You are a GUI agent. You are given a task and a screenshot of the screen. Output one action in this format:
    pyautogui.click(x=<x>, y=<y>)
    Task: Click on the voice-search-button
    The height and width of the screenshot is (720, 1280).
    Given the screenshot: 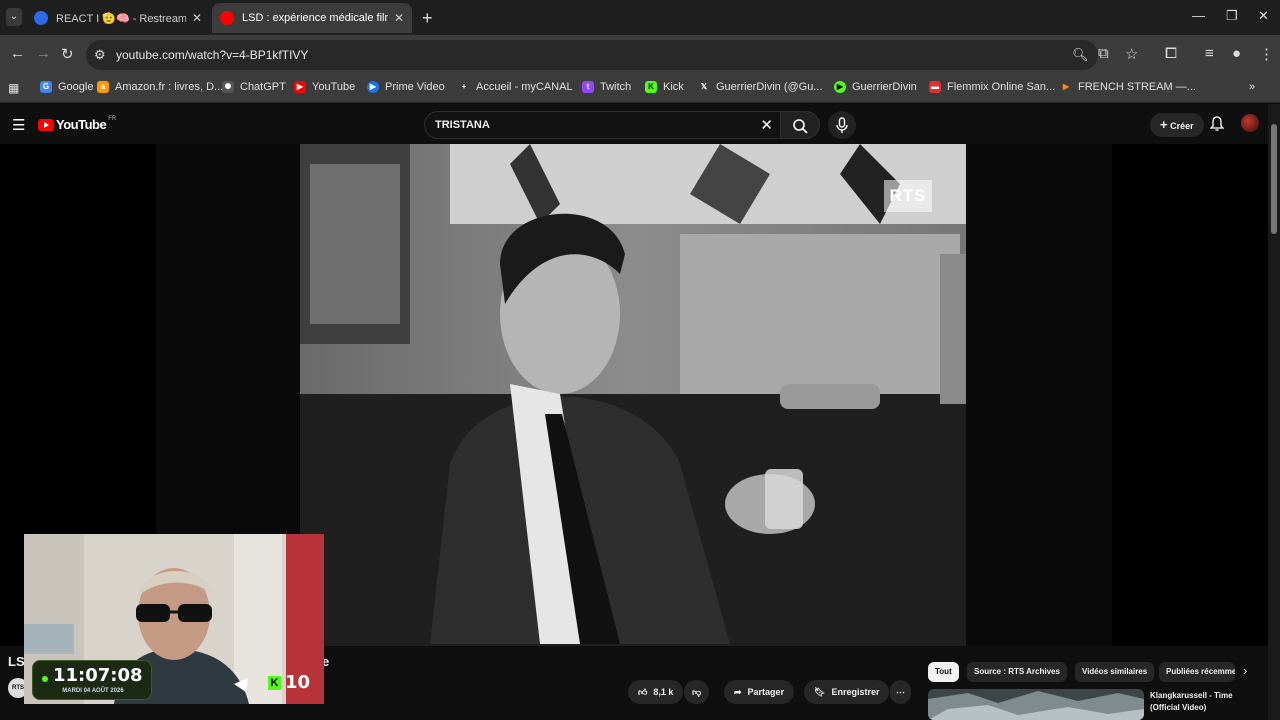 What is the action you would take?
    pyautogui.click(x=842, y=125)
    